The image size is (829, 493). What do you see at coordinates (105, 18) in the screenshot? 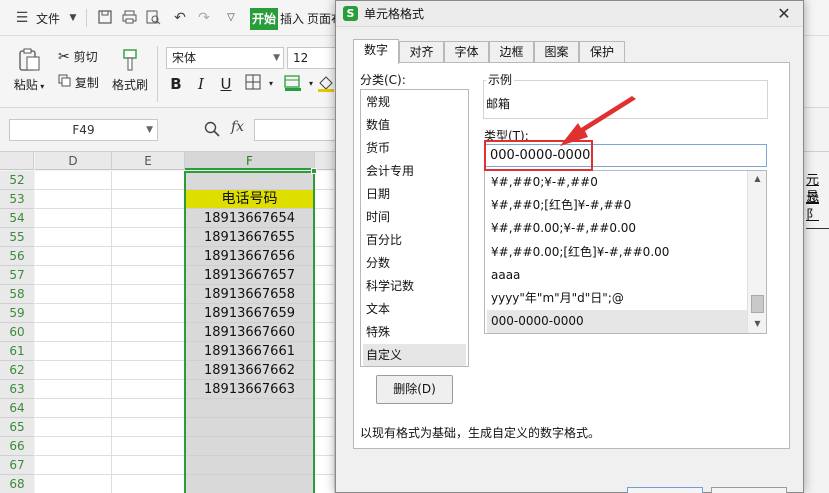
I see `save-icon` at bounding box center [105, 18].